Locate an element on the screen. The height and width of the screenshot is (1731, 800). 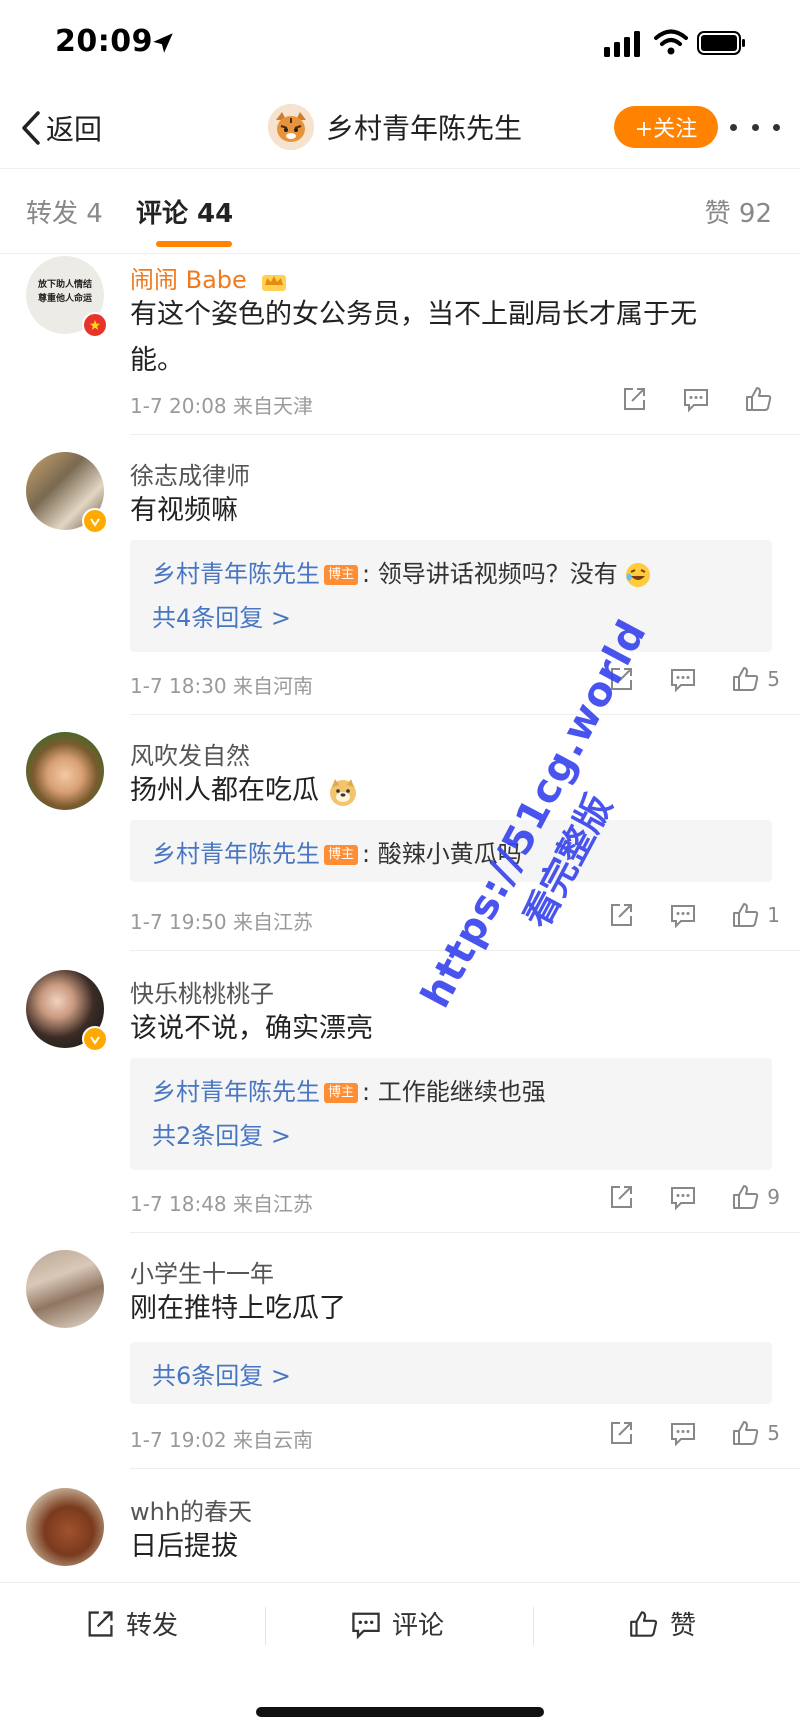
more-button is located at coordinates (755, 127).